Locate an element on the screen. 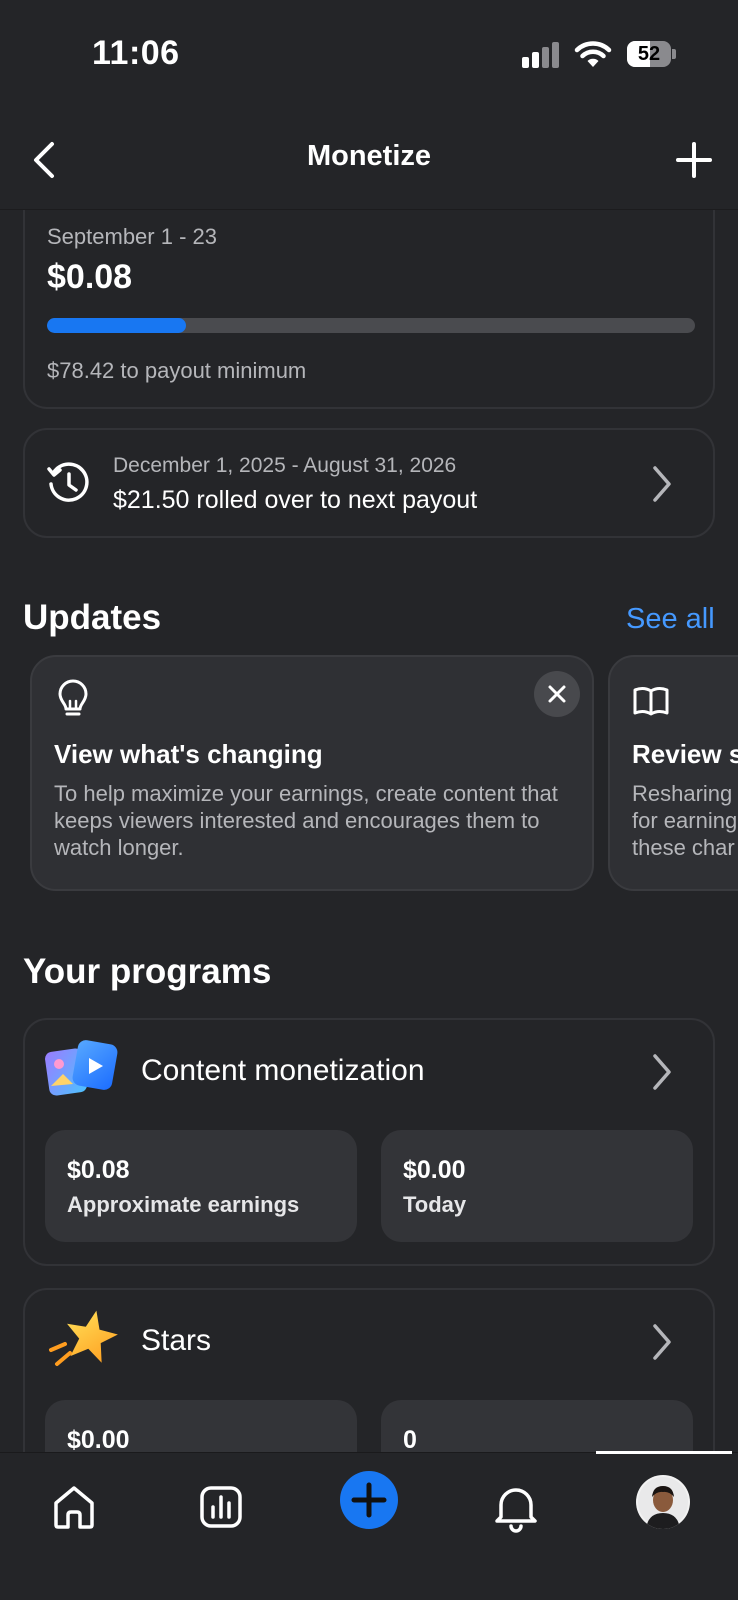 This screenshot has width=738, height=1600. history-icon is located at coordinates (68, 482).